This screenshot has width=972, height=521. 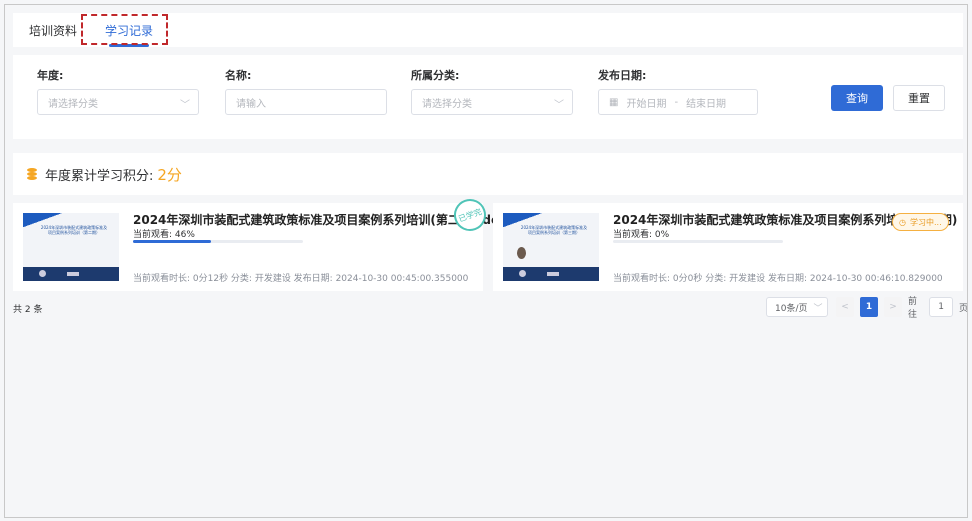 What do you see at coordinates (251, 104) in the screenshot?
I see `name-placeholder: 请输入` at bounding box center [251, 104].